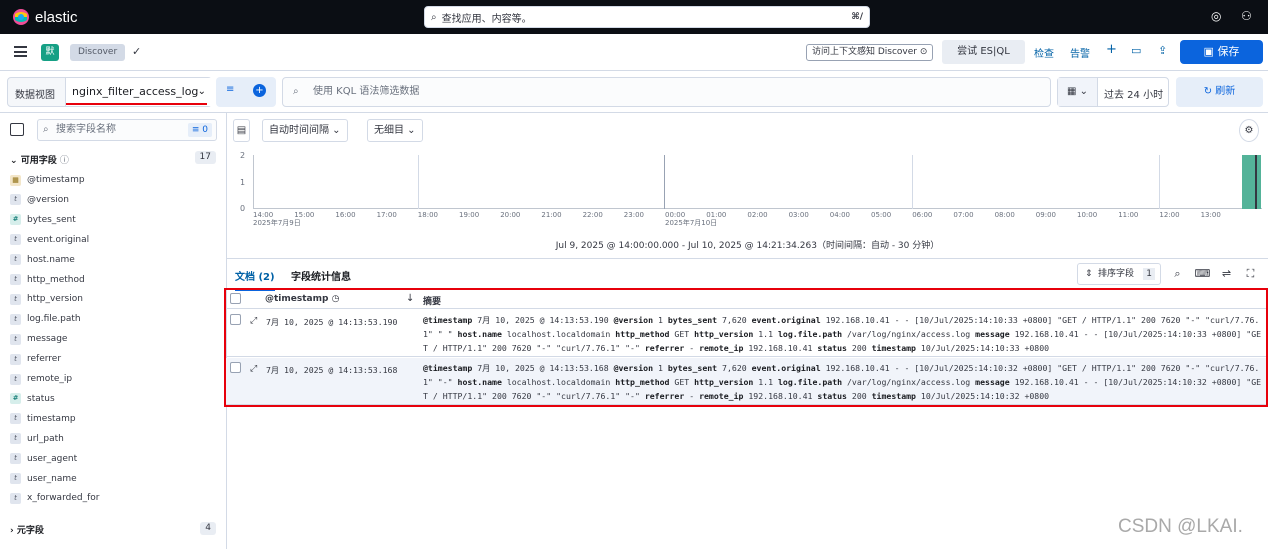 This screenshot has width=1268, height=549. What do you see at coordinates (1251, 182) in the screenshot?
I see `histogram-bar` at bounding box center [1251, 182].